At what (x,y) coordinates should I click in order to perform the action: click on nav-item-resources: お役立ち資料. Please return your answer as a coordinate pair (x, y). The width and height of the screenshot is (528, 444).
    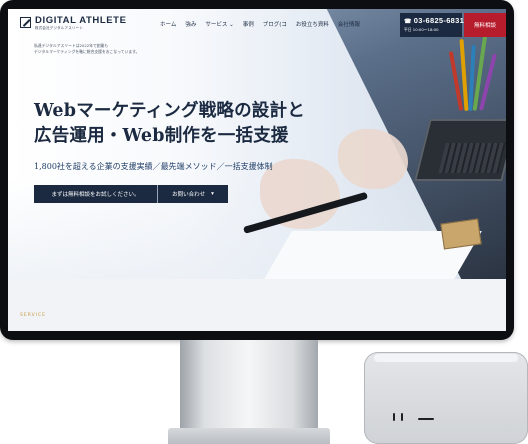
    Looking at the image, I should click on (312, 24).